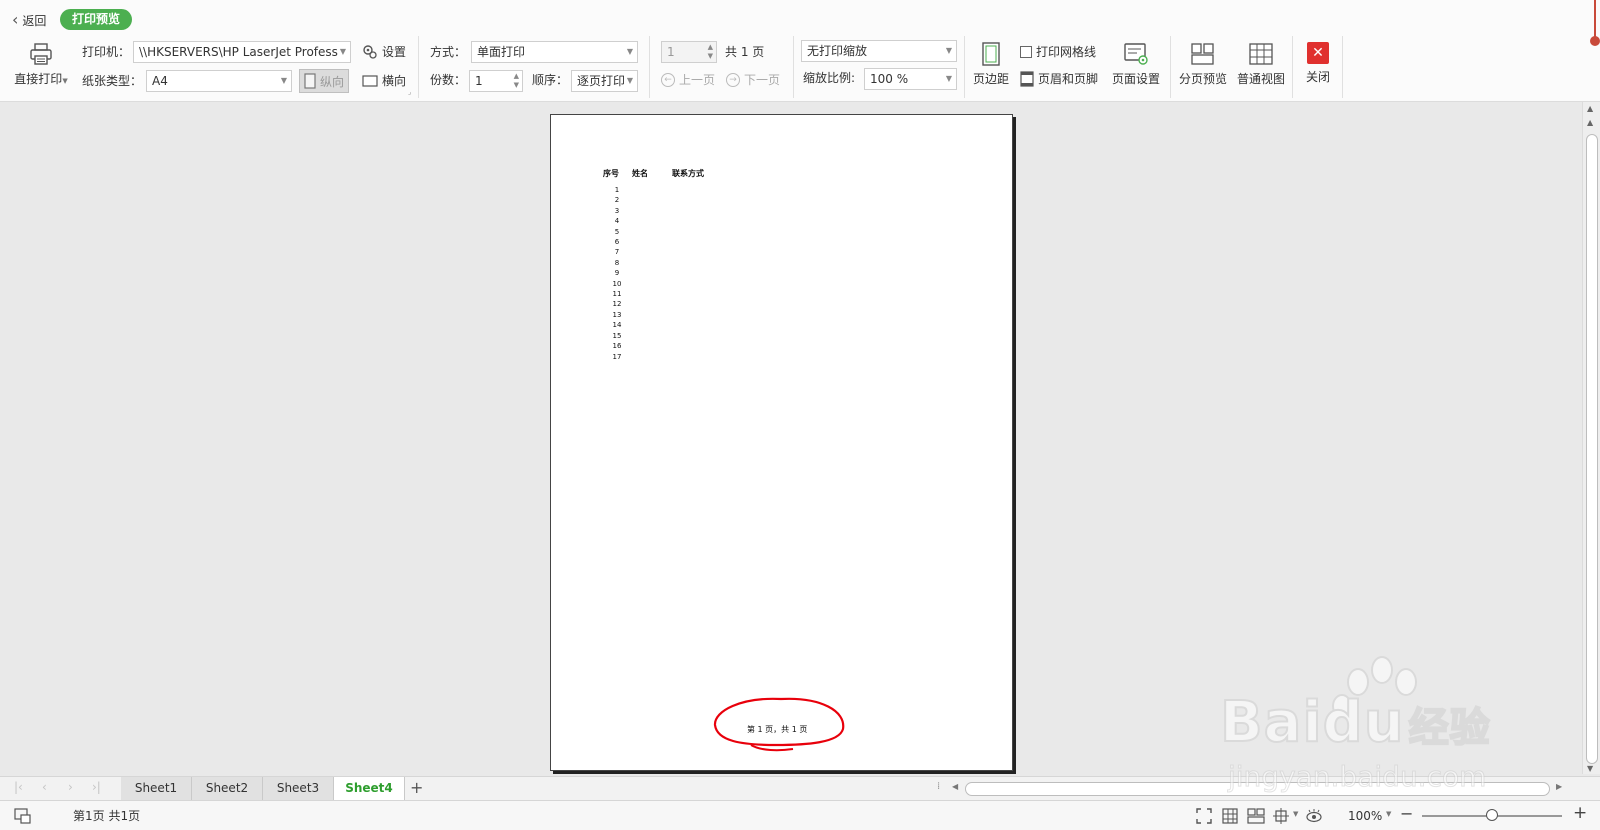  Describe the element at coordinates (1559, 786) in the screenshot. I see `scroll-right-arrow-icon: ▶` at that location.